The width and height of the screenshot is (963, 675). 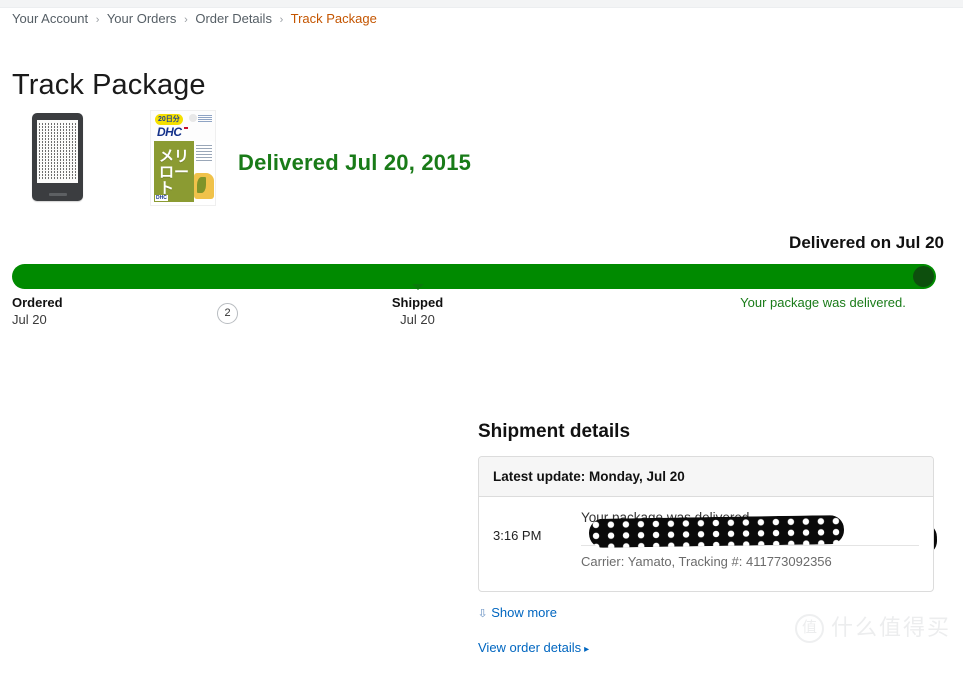 What do you see at coordinates (161, 198) in the screenshot?
I see `dhc-footer-logo: DHC` at bounding box center [161, 198].